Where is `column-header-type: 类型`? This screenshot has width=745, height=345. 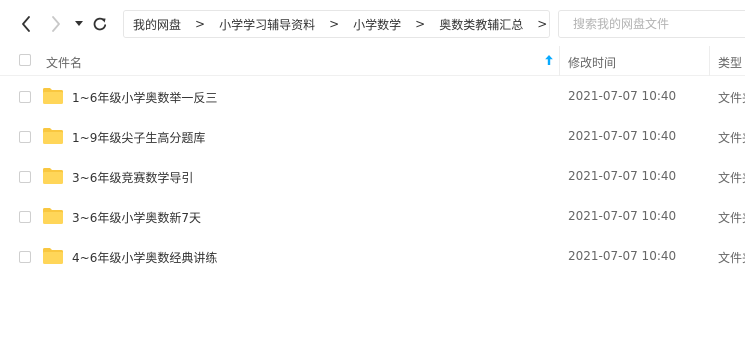 column-header-type: 类型 is located at coordinates (730, 62).